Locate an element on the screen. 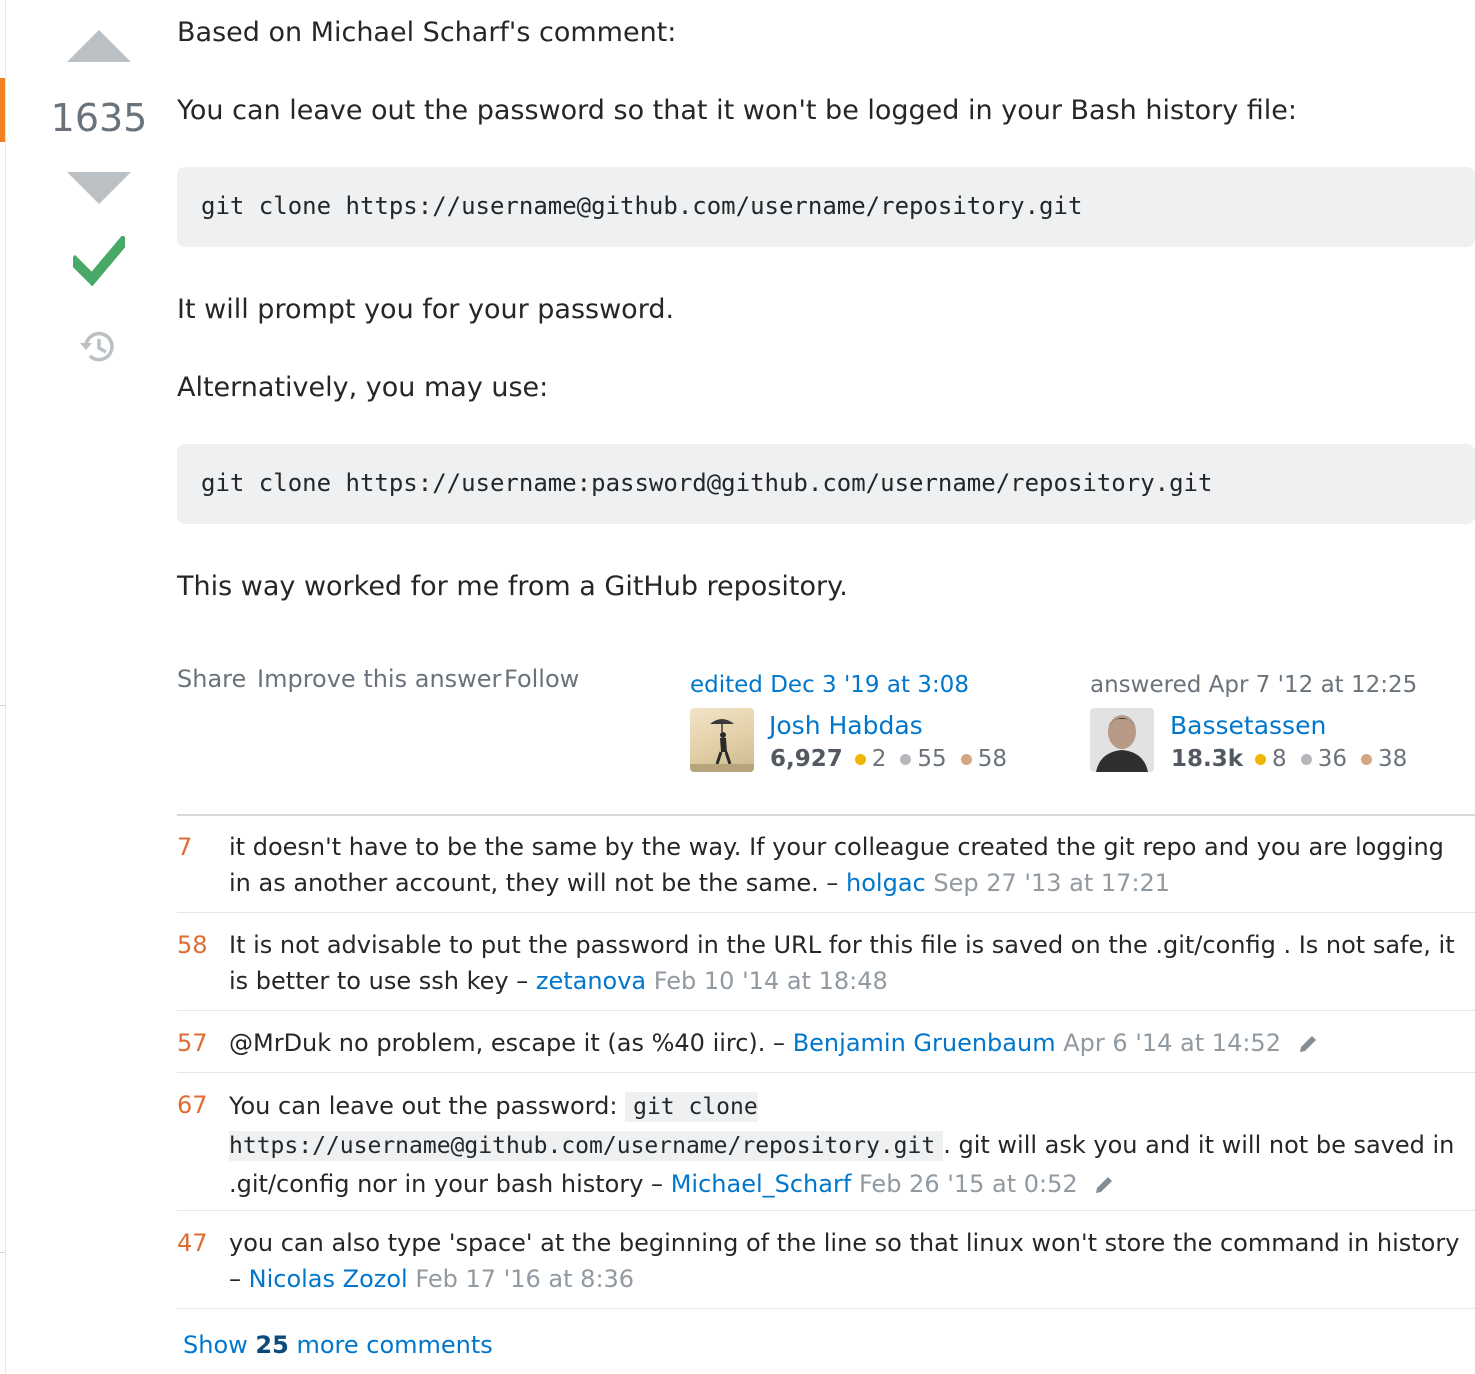 The image size is (1475, 1374). show-more-comments-link: Show 25 more comments is located at coordinates (338, 1345).